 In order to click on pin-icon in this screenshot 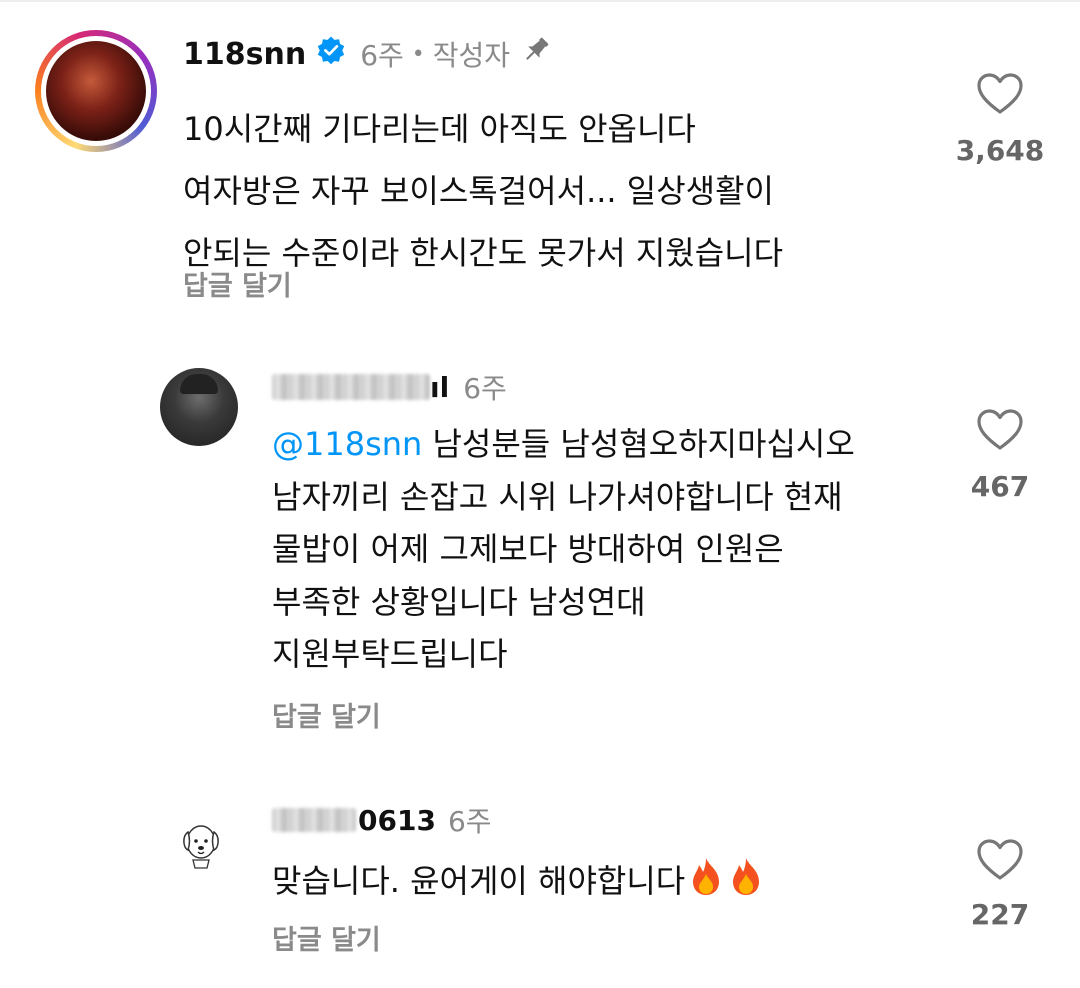, I will do `click(536, 54)`.